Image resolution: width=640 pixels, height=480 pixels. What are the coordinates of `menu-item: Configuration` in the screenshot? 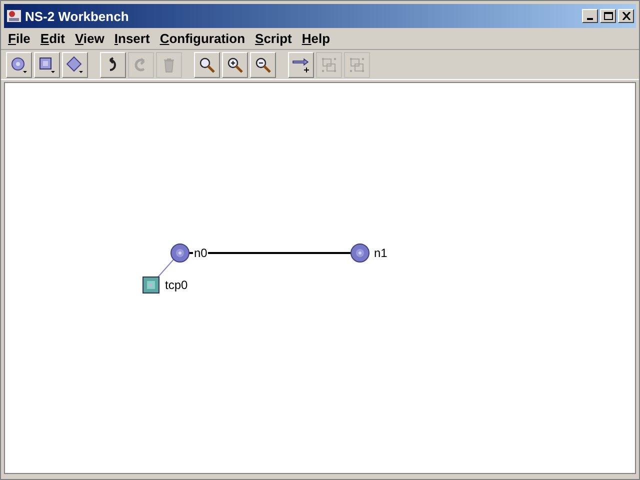 It's located at (202, 38).